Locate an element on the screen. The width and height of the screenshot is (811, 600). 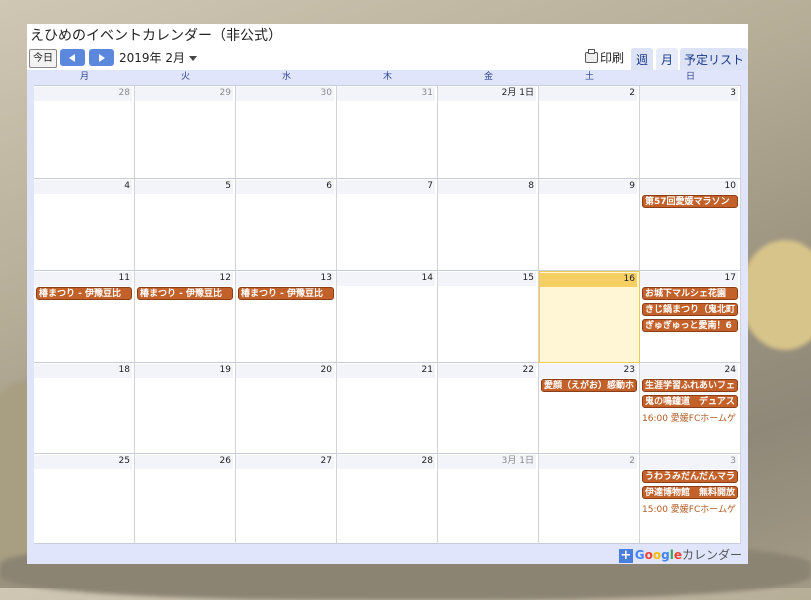
week-row: 28 29 30 31 2月 1日 2 3 is located at coordinates (387, 132).